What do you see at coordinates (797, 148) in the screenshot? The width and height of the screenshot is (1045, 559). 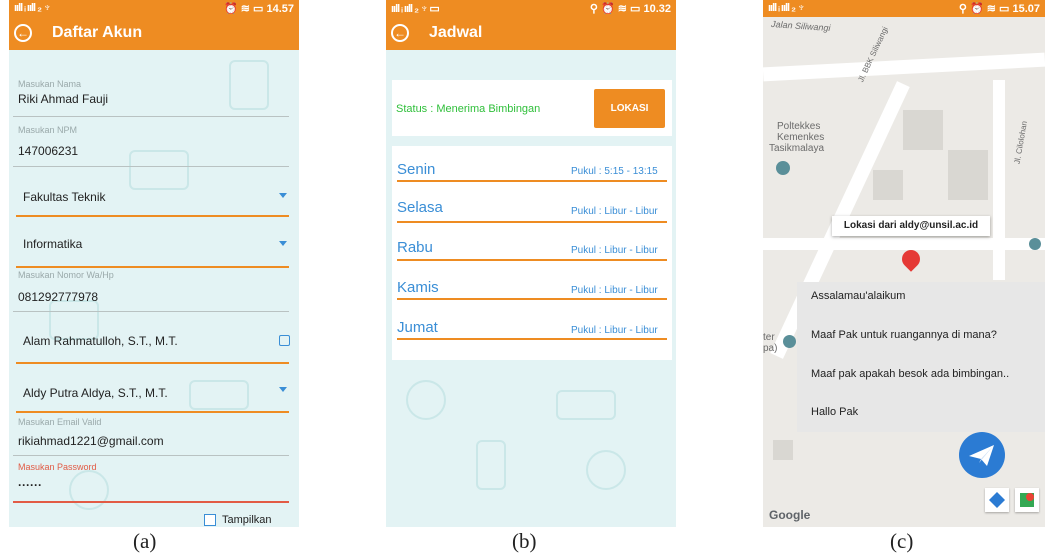 I see `place-label: Tasikmalaya` at bounding box center [797, 148].